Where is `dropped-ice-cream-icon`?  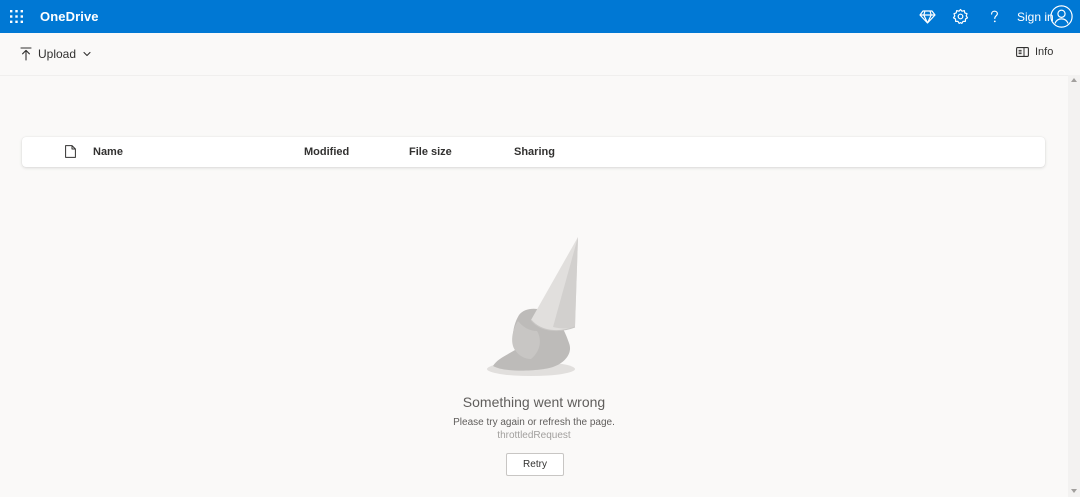 dropped-ice-cream-icon is located at coordinates (532, 306).